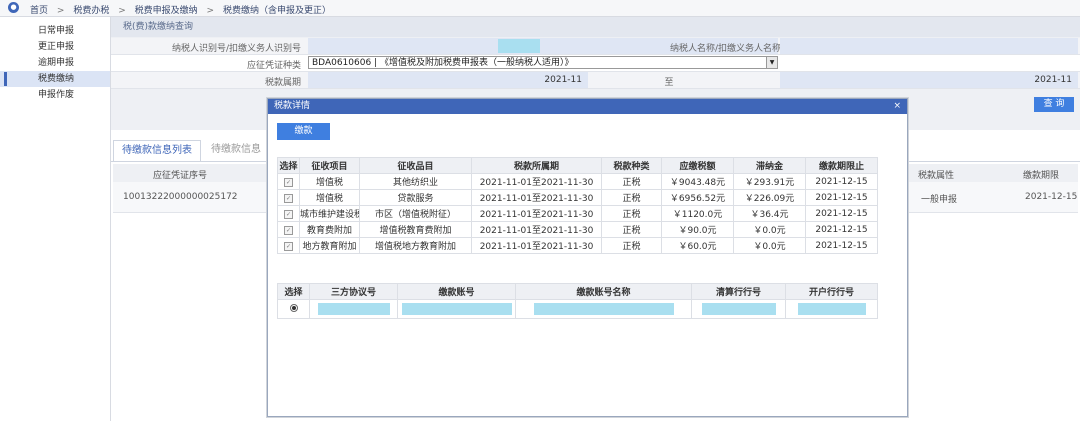  What do you see at coordinates (519, 46) in the screenshot?
I see `redacted-block` at bounding box center [519, 46].